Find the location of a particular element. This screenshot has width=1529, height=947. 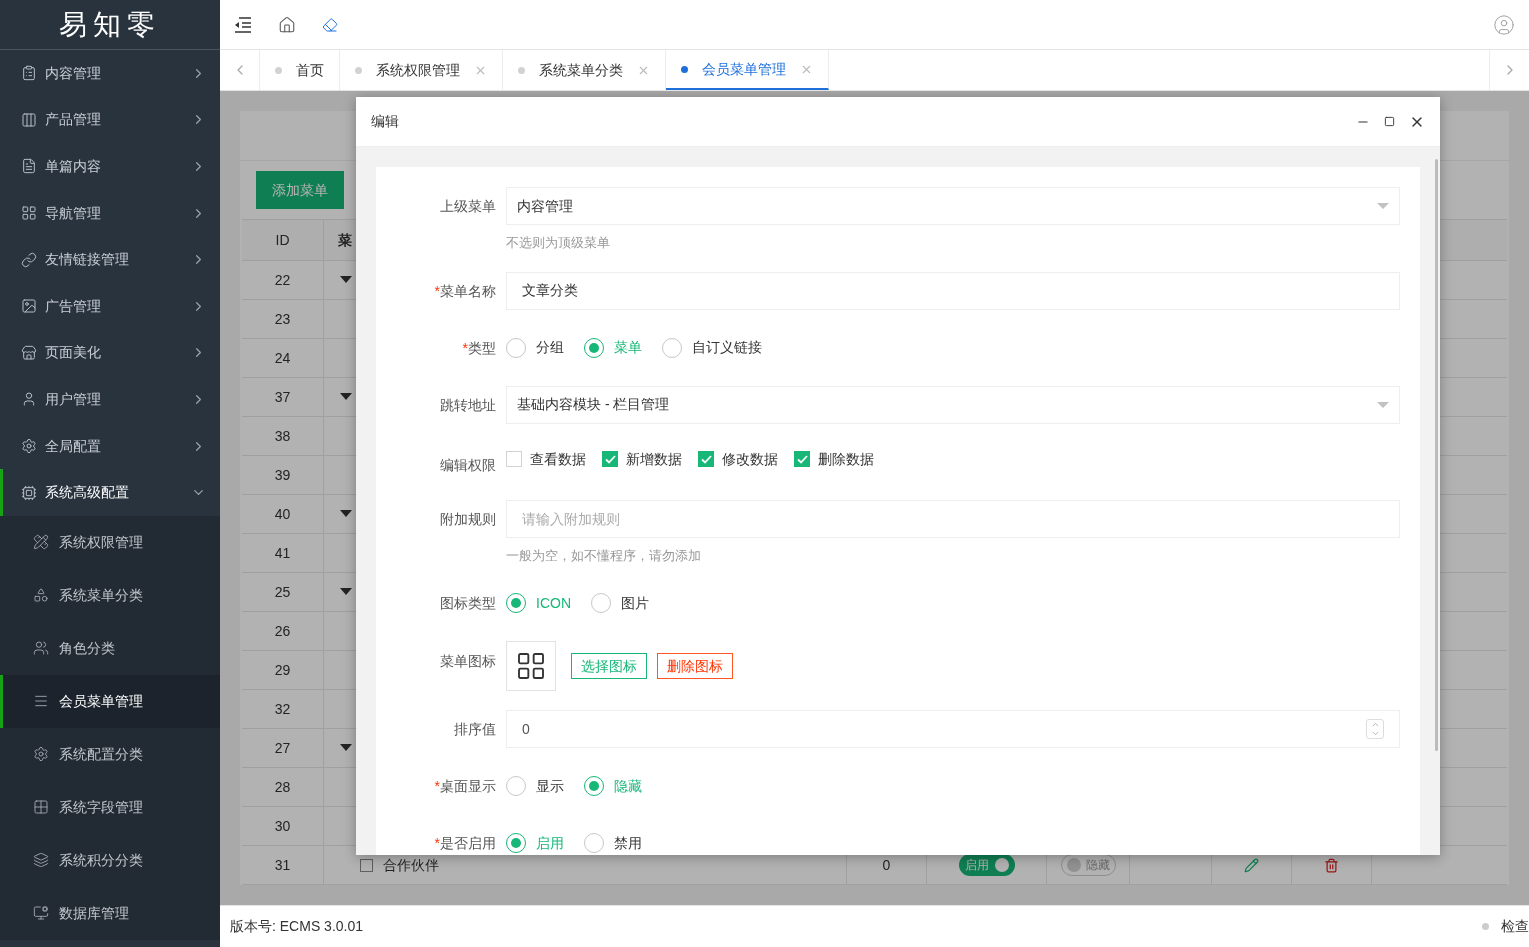

input-field: 文章分类 is located at coordinates (953, 290).